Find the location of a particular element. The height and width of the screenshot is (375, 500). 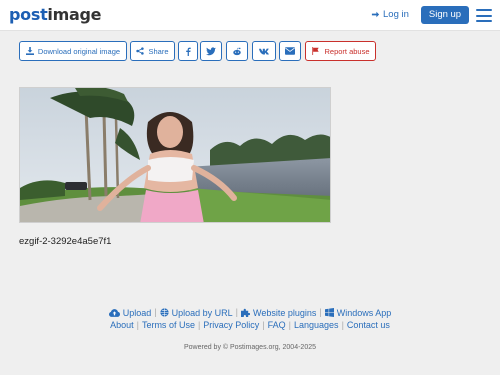

twitter-share-button is located at coordinates (211, 51).